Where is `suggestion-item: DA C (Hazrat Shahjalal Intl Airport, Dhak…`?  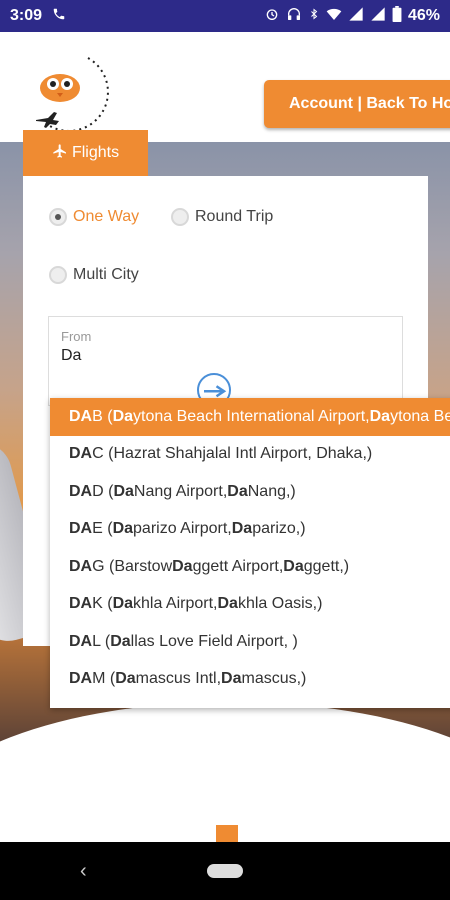
suggestion-item: DA C (Hazrat Shahjalal Intl Airport, Dhak… is located at coordinates (250, 455).